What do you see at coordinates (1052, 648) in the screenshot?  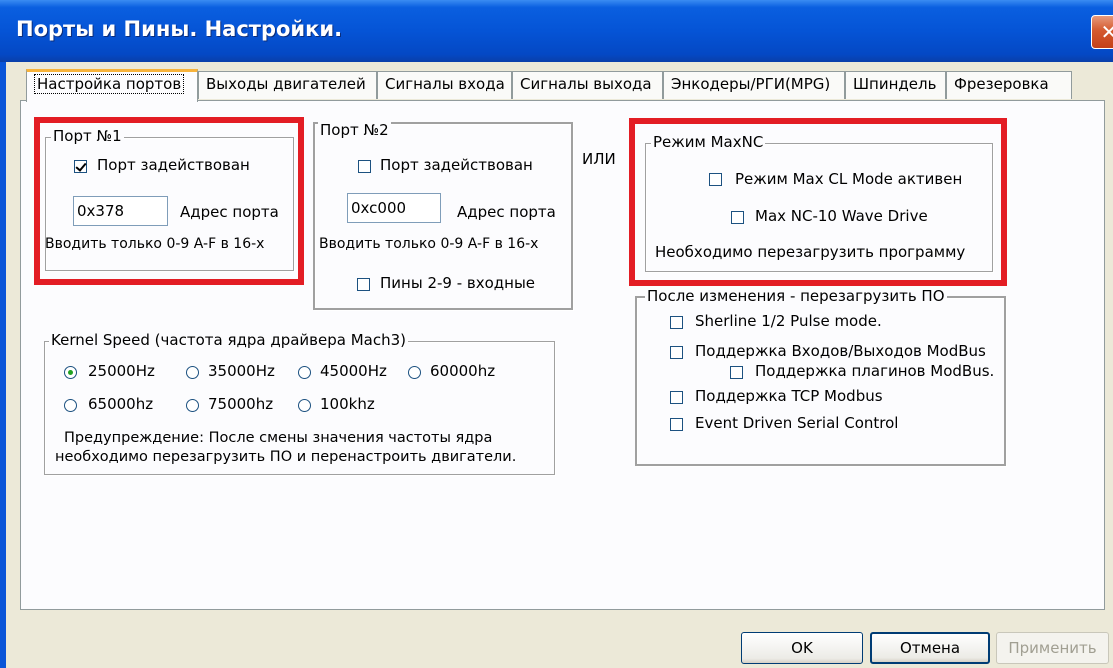 I see `apply-button: Применить` at bounding box center [1052, 648].